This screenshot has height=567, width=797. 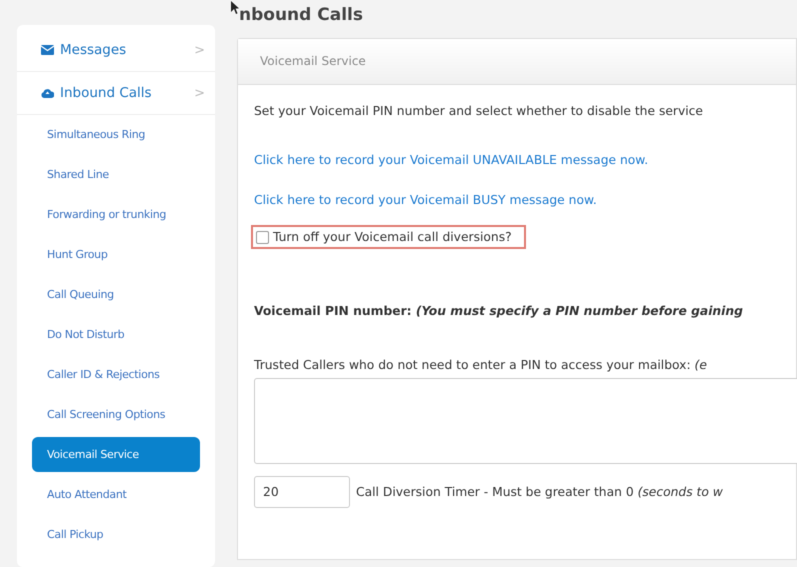 What do you see at coordinates (116, 174) in the screenshot?
I see `sidebar-item: Shared Line` at bounding box center [116, 174].